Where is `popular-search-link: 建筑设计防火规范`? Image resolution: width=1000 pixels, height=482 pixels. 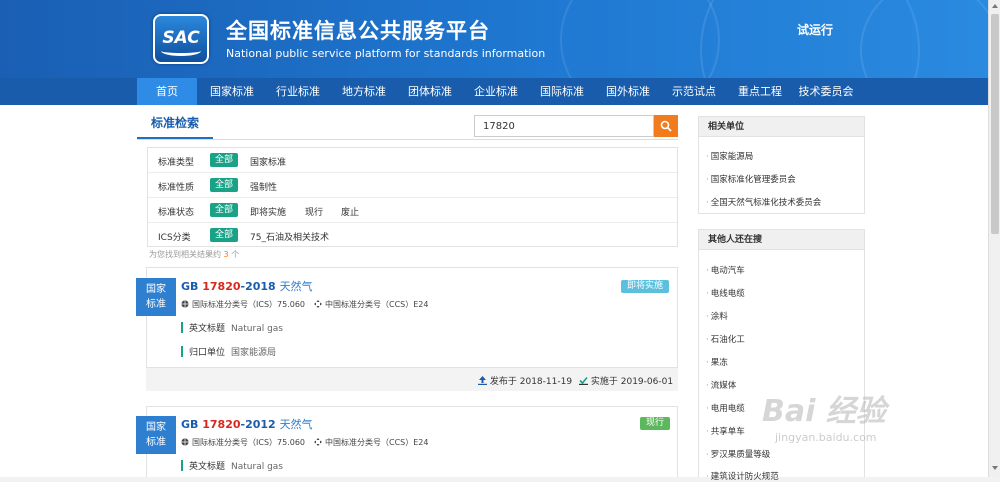
popular-search-link: 建筑设计防火规范 is located at coordinates (742, 476).